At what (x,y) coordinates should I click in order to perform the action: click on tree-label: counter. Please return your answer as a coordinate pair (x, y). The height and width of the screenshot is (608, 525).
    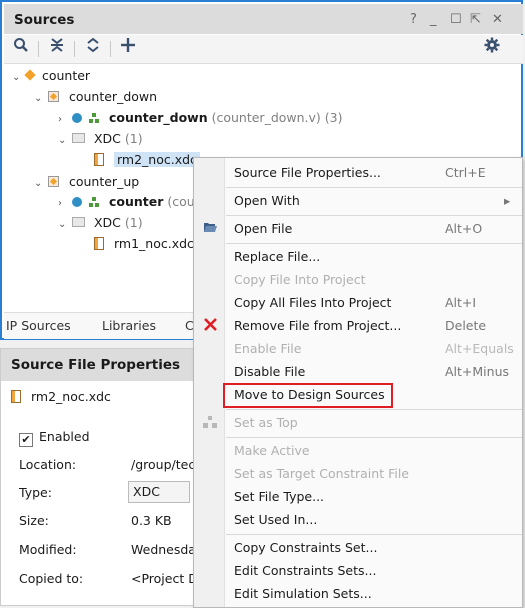
    Looking at the image, I should click on (66, 75).